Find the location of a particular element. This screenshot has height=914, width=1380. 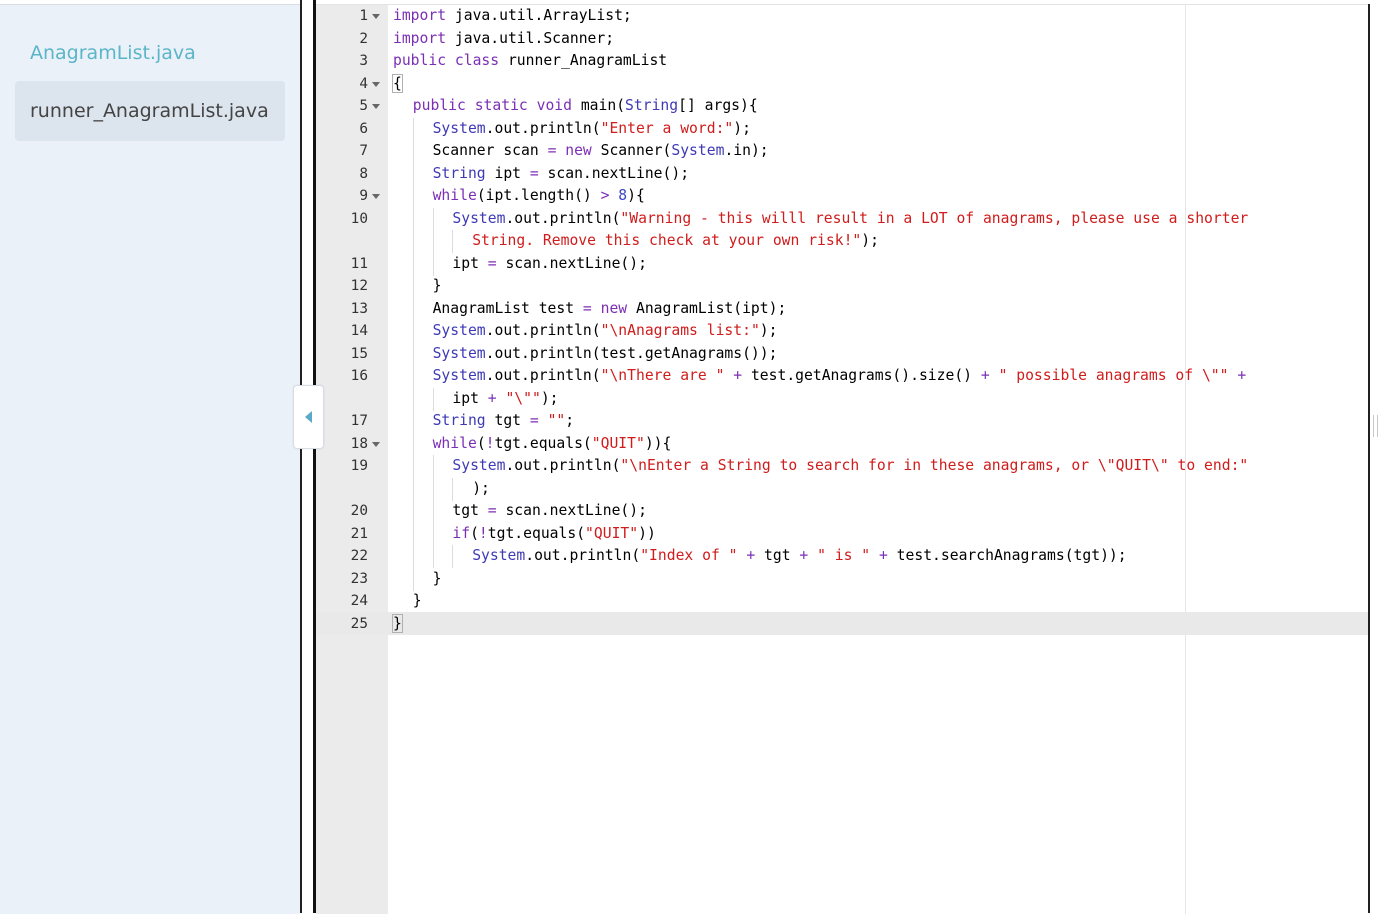

code-line: 18 while(!tgt.equals("QUIT")){ is located at coordinates (843, 444).